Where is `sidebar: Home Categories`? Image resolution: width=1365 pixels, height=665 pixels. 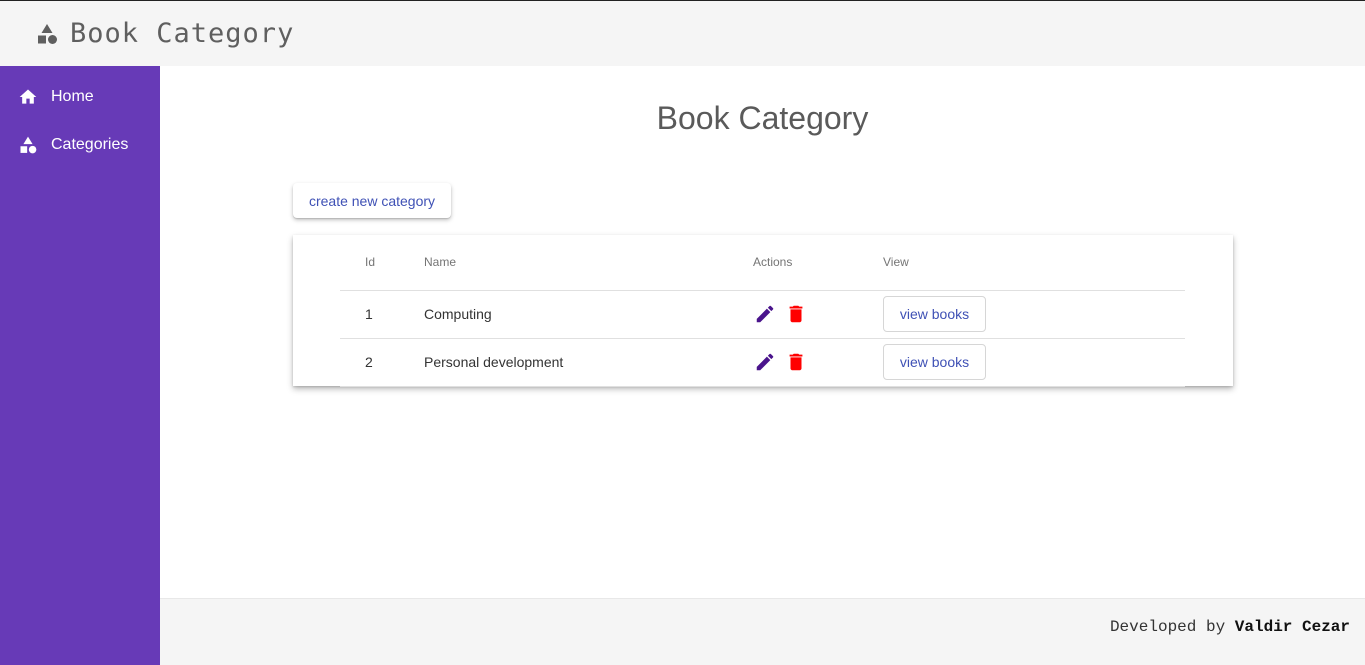
sidebar: Home Categories is located at coordinates (80, 365).